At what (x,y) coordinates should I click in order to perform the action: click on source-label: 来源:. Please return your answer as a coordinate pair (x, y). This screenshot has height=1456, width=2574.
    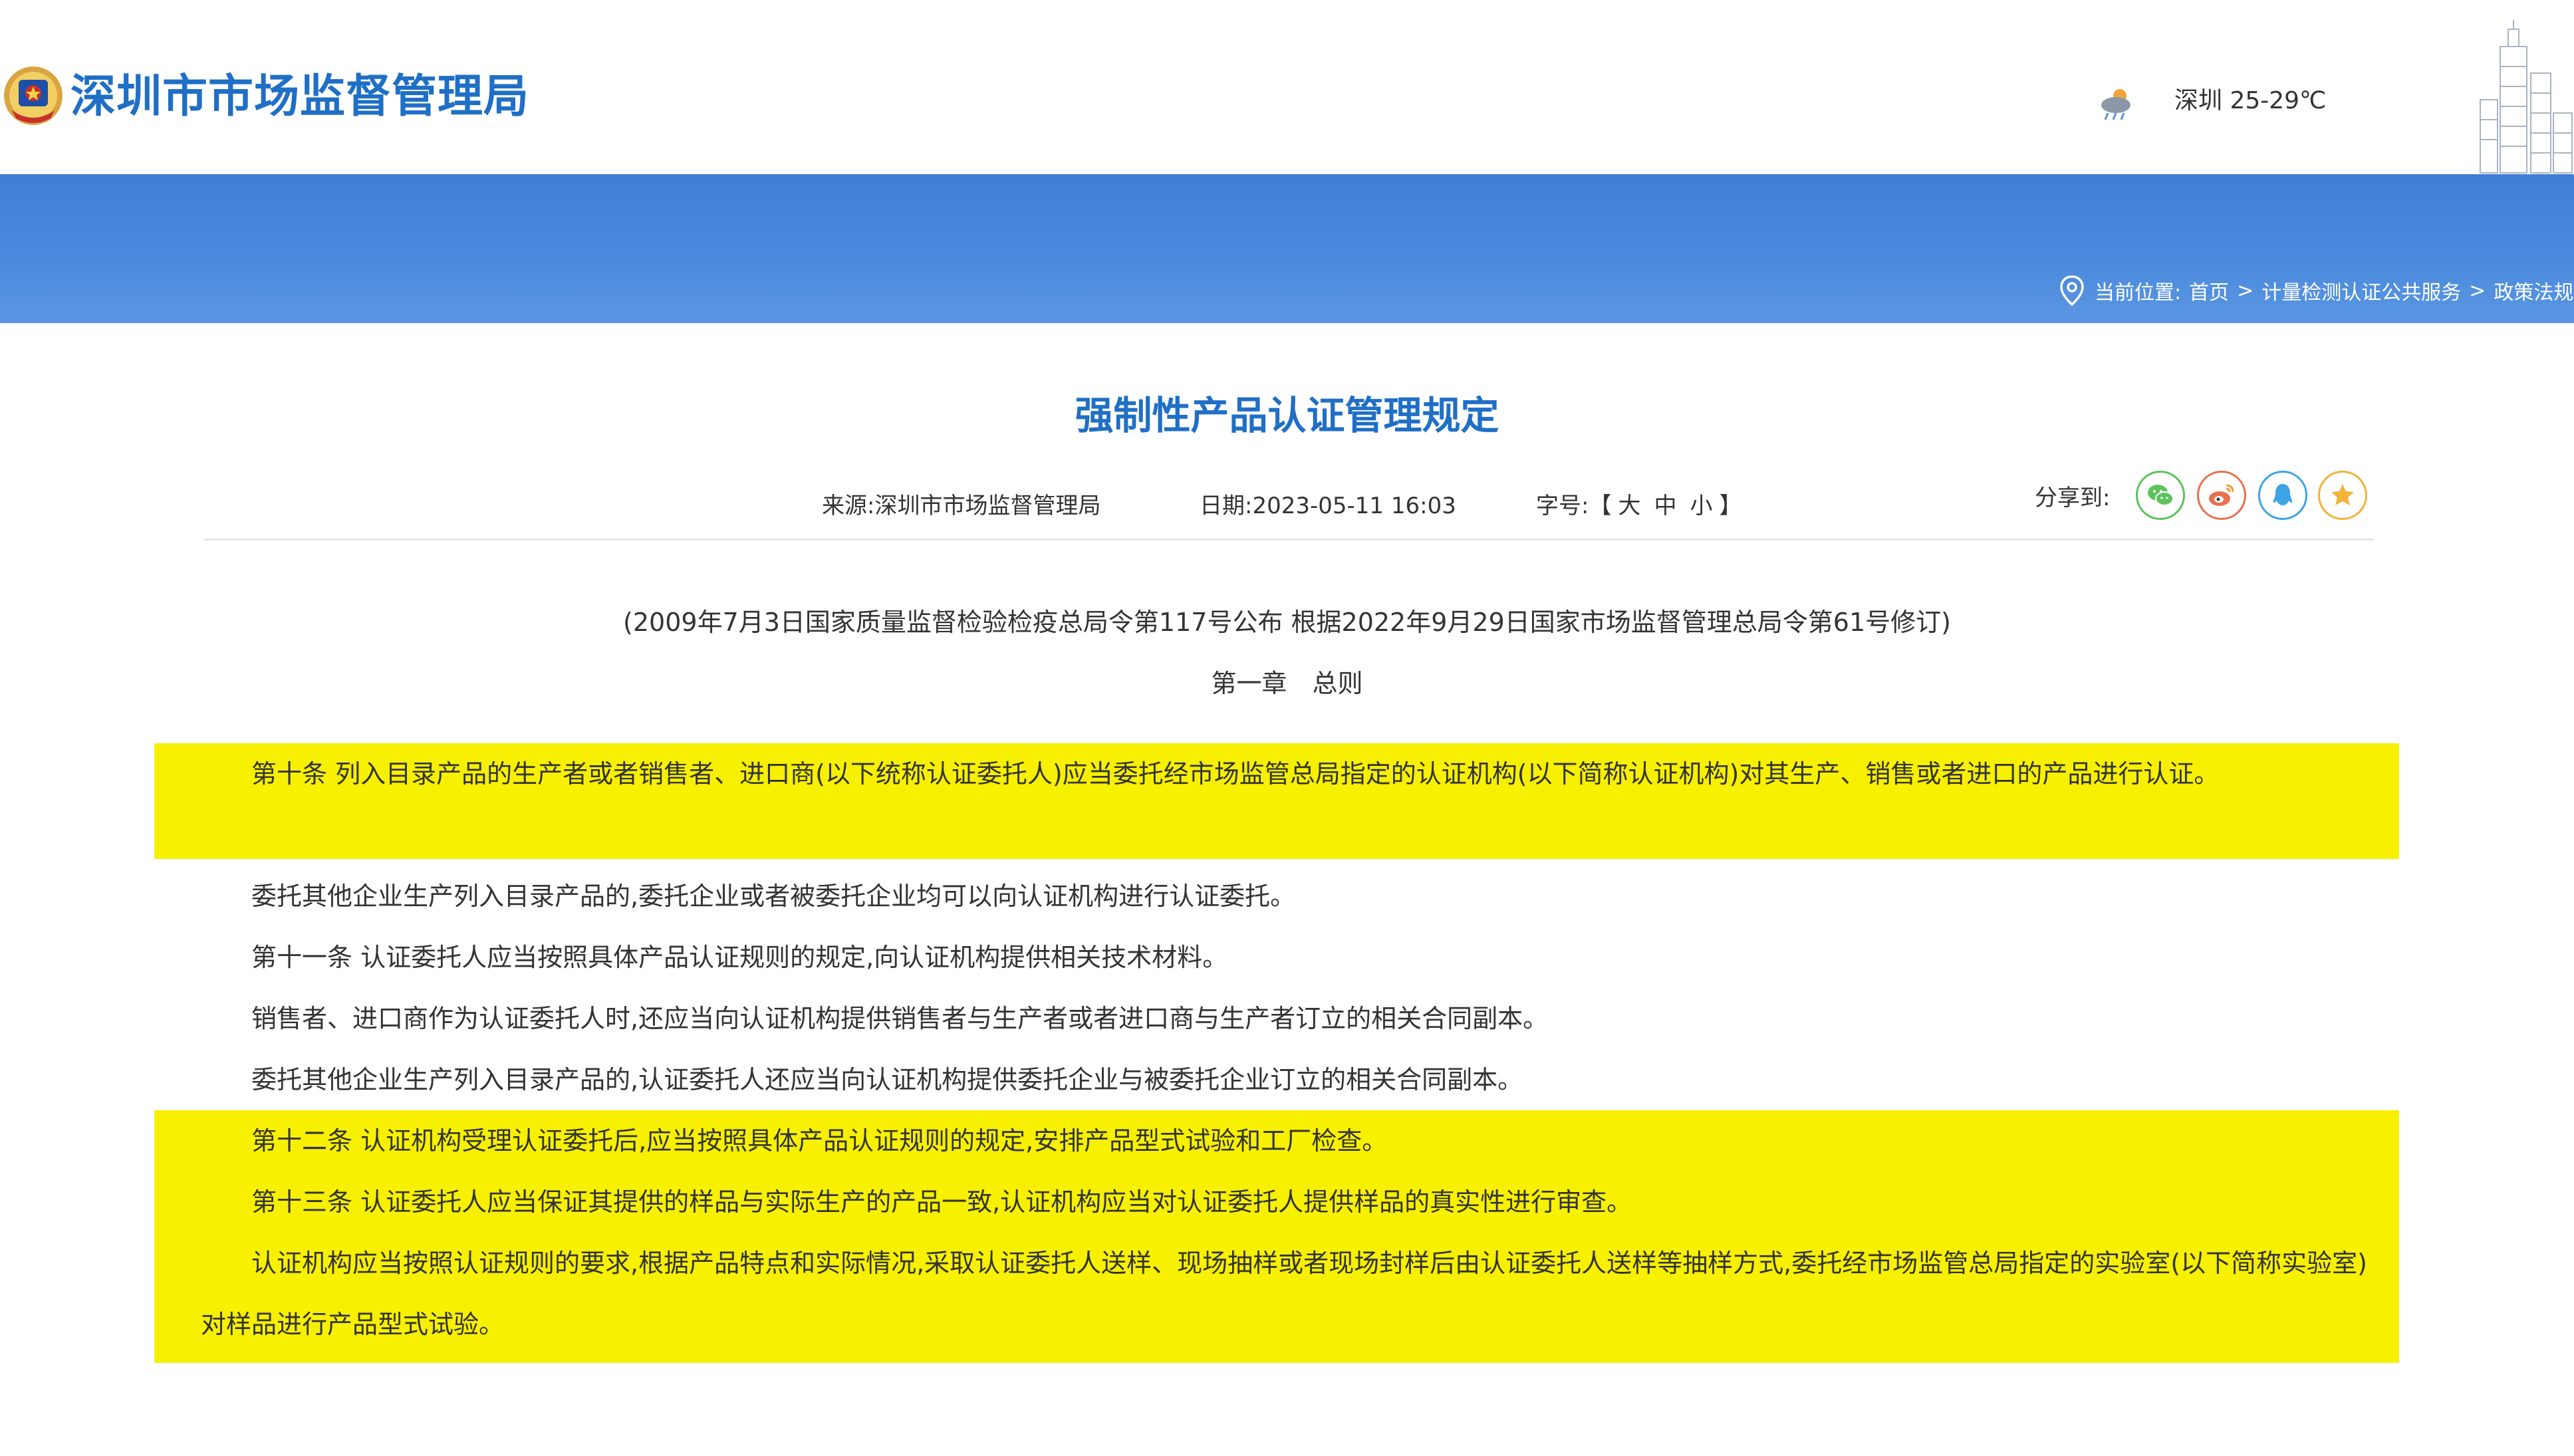
    Looking at the image, I should click on (848, 506).